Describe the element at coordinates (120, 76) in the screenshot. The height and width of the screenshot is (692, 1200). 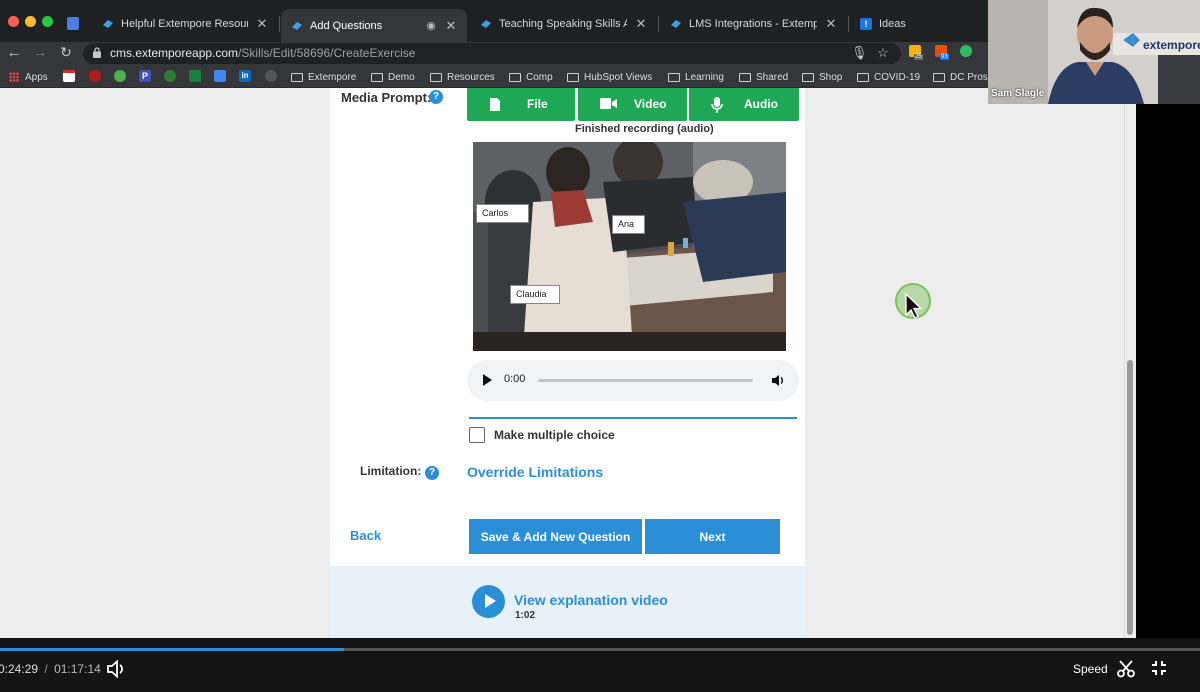
I see `tracker-icon` at that location.